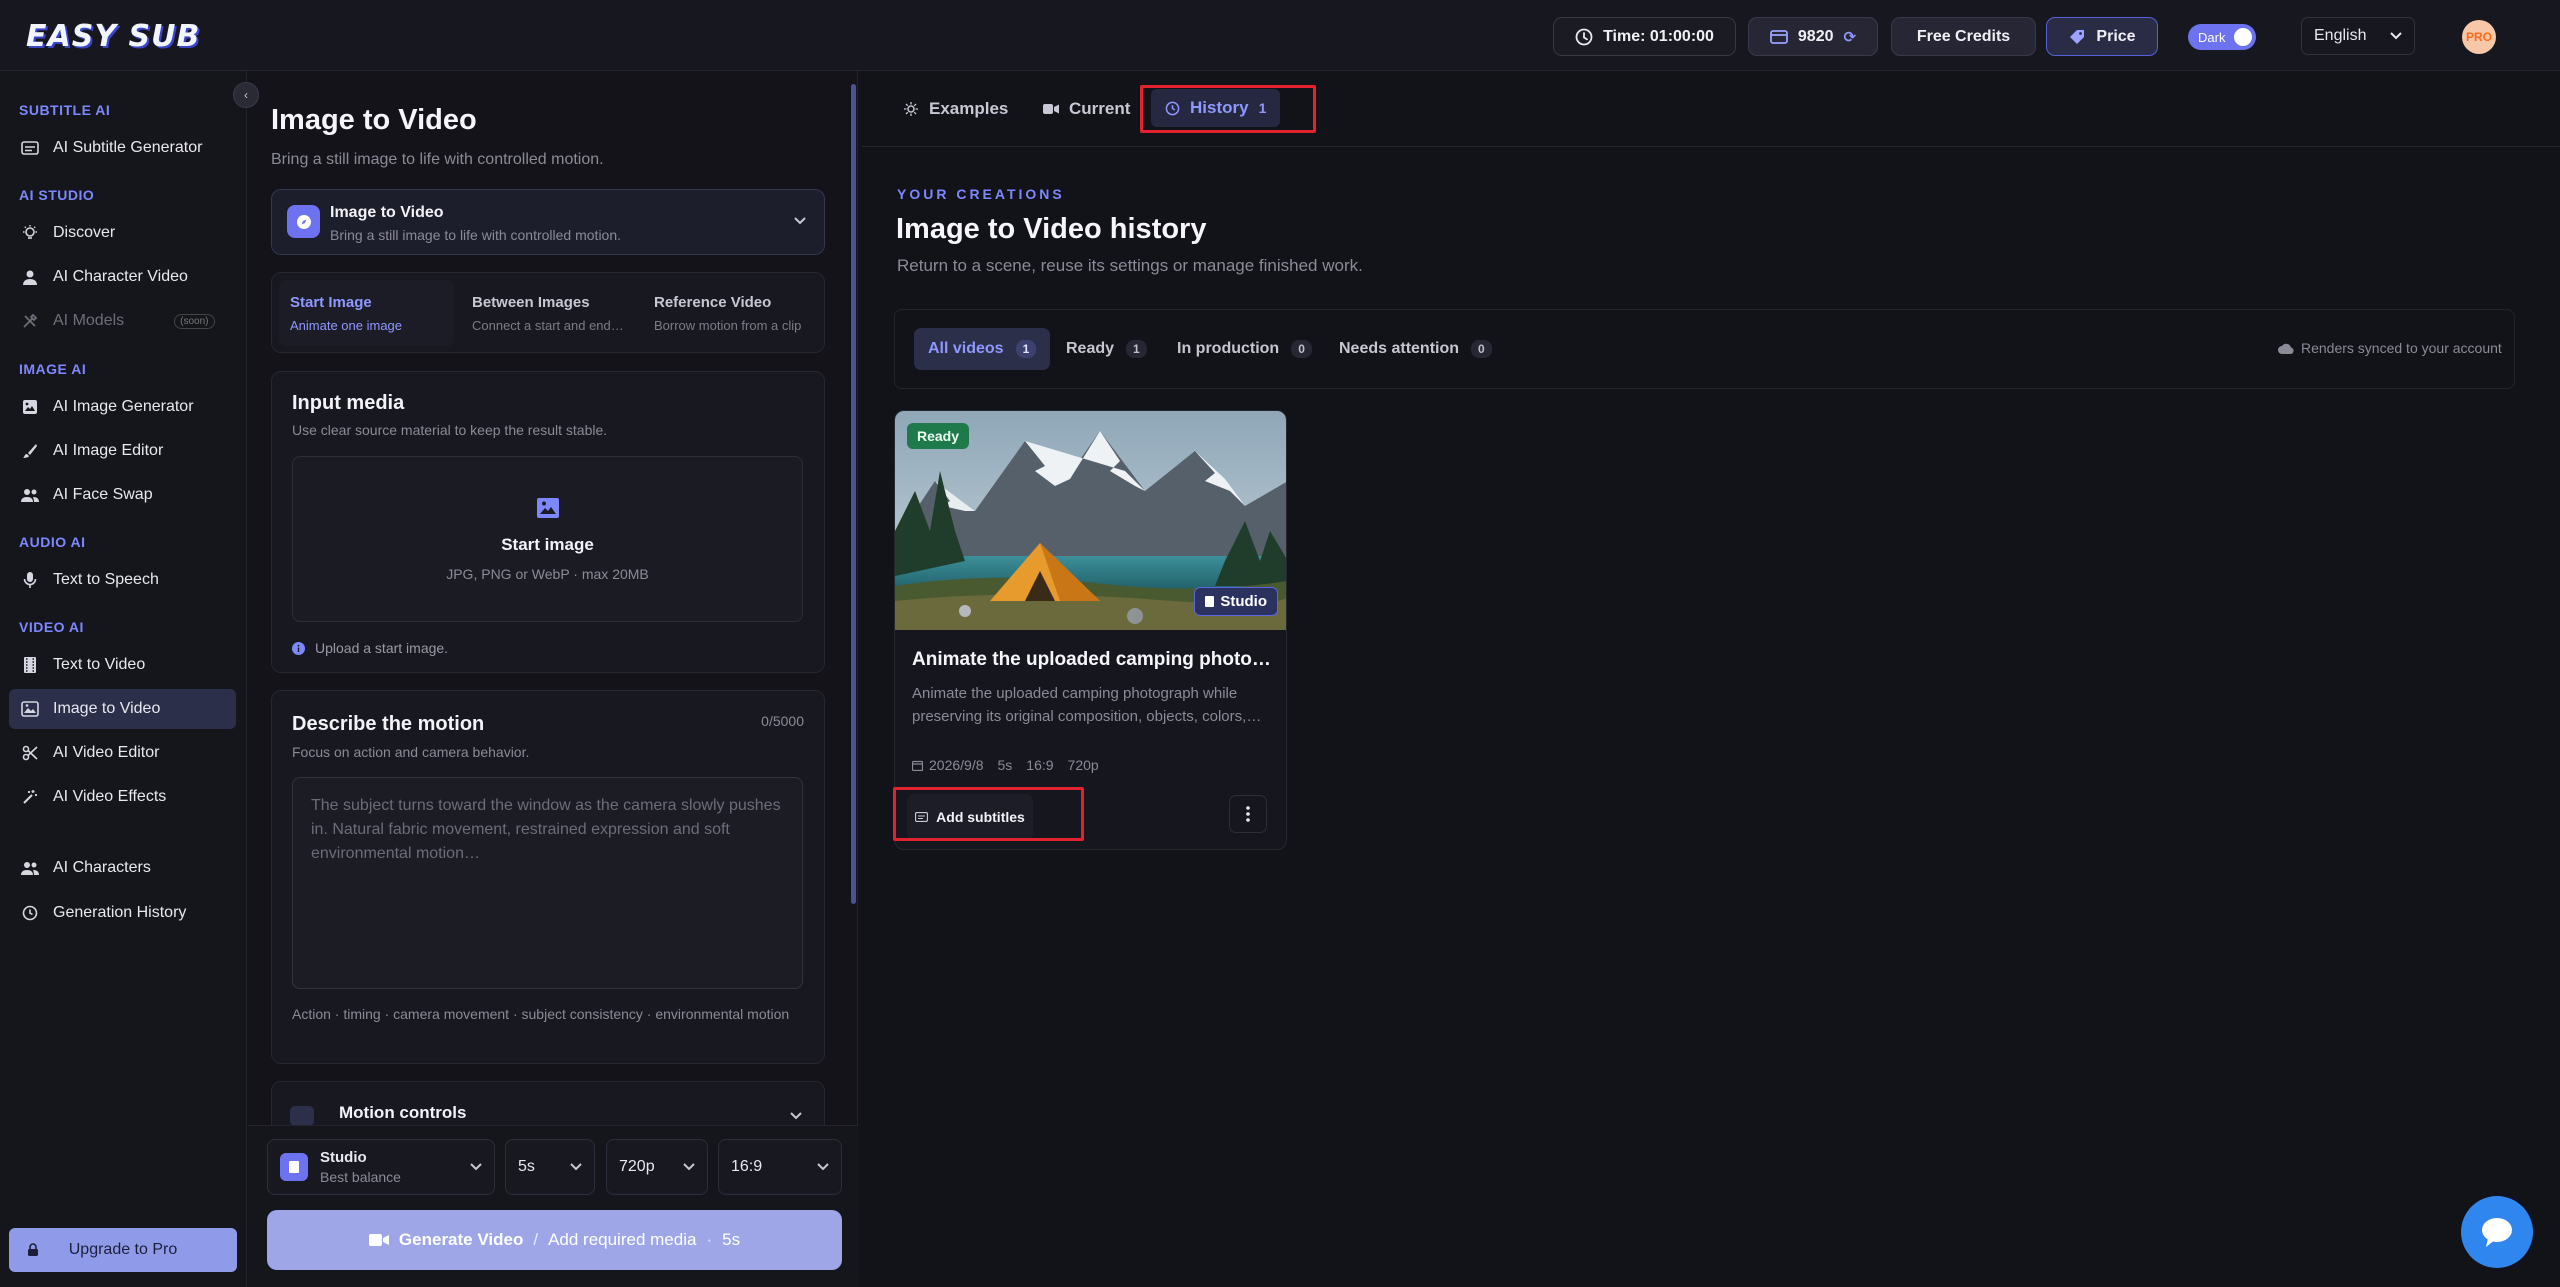 Image resolution: width=2560 pixels, height=1287 pixels. I want to click on subtitles-icon, so click(30, 148).